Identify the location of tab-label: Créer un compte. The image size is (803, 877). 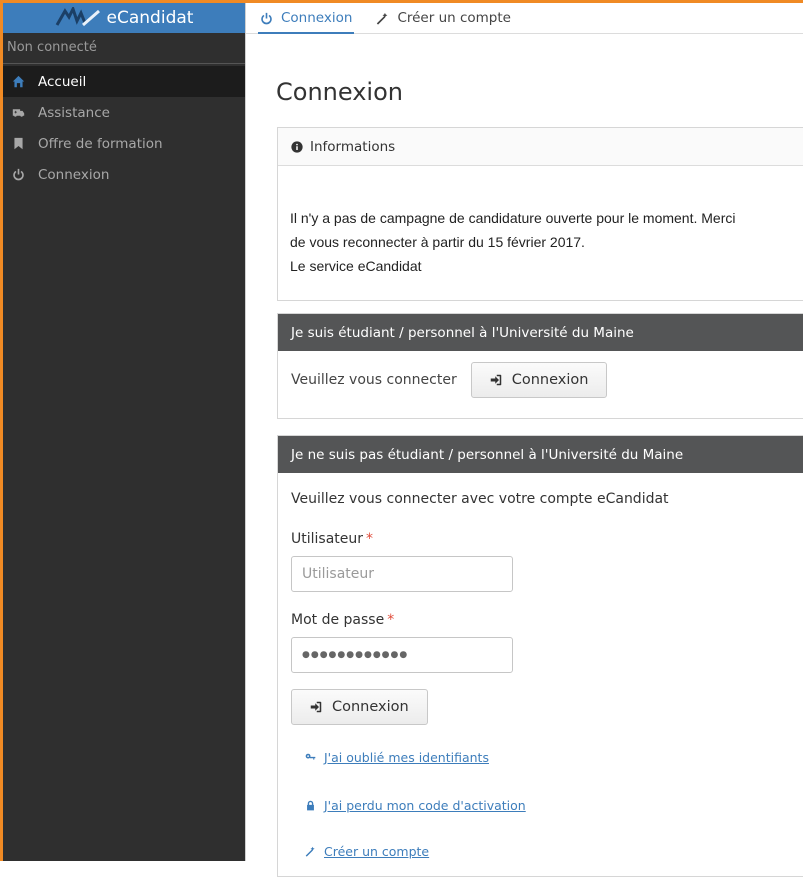
(454, 18).